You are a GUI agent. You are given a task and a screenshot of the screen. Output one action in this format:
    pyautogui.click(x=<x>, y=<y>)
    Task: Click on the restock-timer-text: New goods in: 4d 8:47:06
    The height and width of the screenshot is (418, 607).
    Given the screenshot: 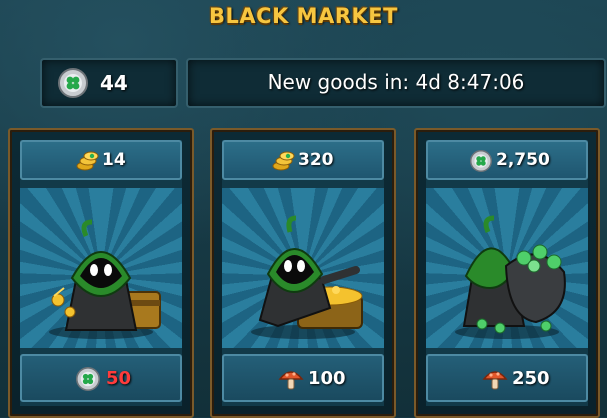 What is the action you would take?
    pyautogui.click(x=396, y=82)
    